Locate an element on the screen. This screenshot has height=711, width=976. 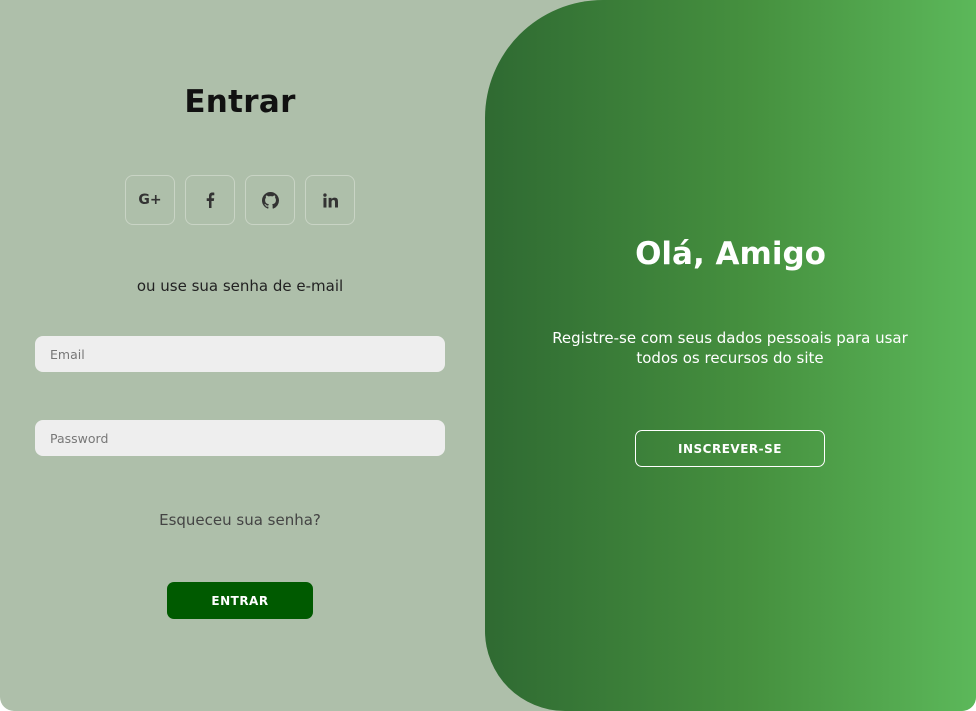
facebook-button is located at coordinates (210, 200).